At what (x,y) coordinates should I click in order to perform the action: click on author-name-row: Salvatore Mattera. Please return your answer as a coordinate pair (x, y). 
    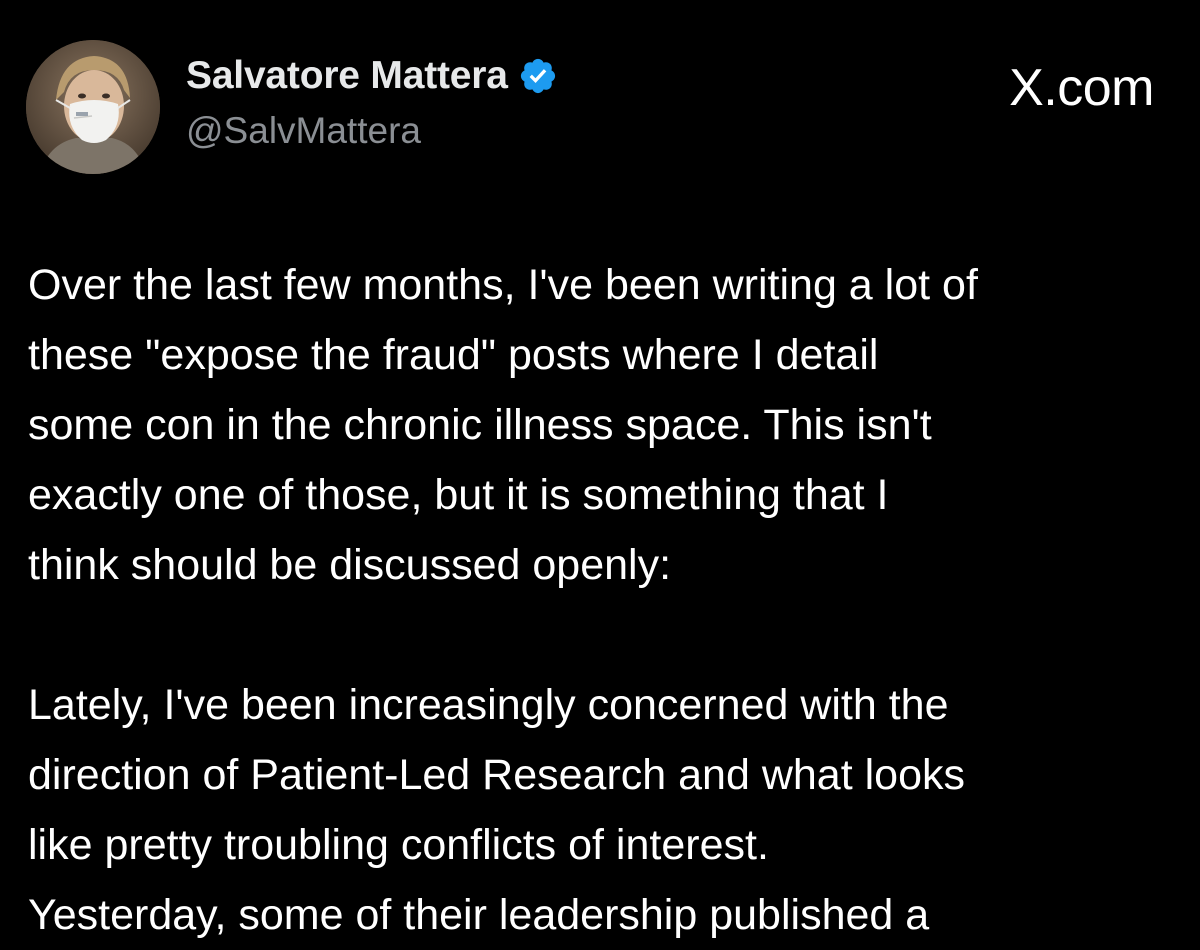
    Looking at the image, I should click on (372, 76).